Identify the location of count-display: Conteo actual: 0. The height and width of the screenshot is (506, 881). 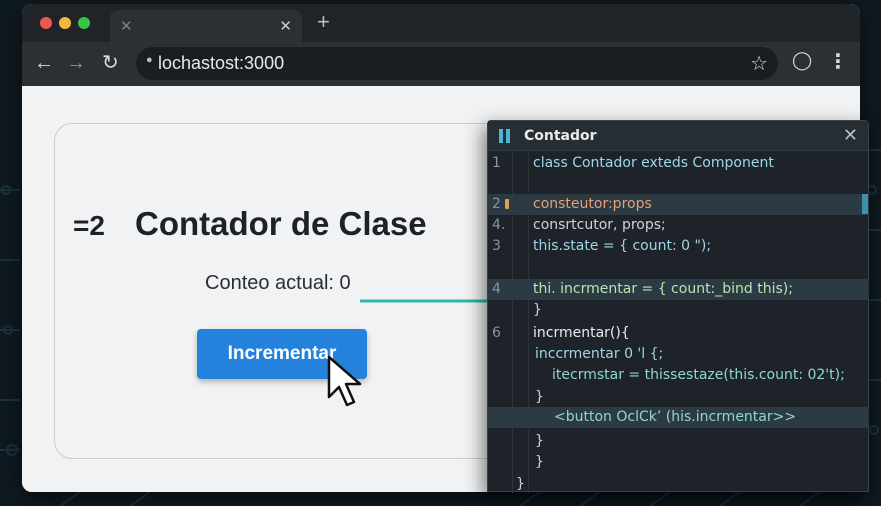
(278, 283).